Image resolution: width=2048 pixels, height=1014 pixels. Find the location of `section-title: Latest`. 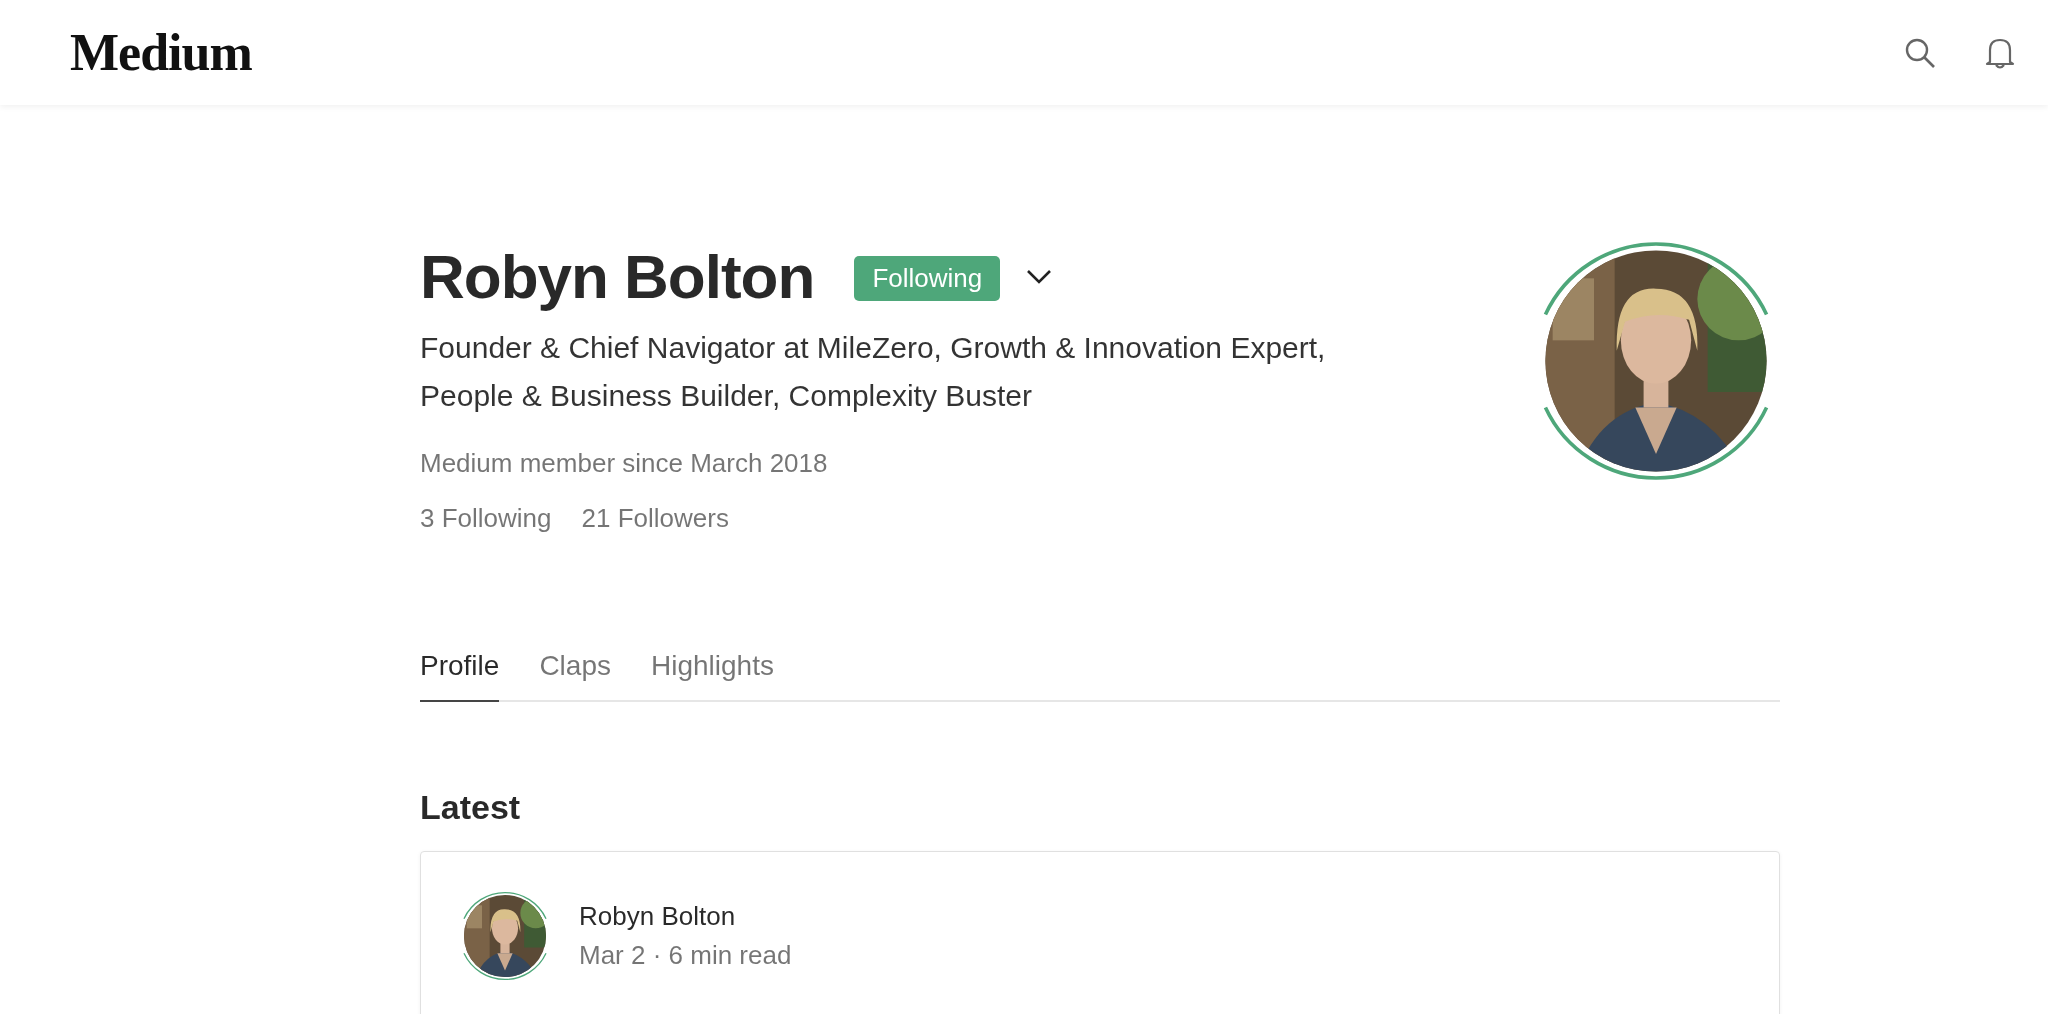

section-title: Latest is located at coordinates (471, 807).